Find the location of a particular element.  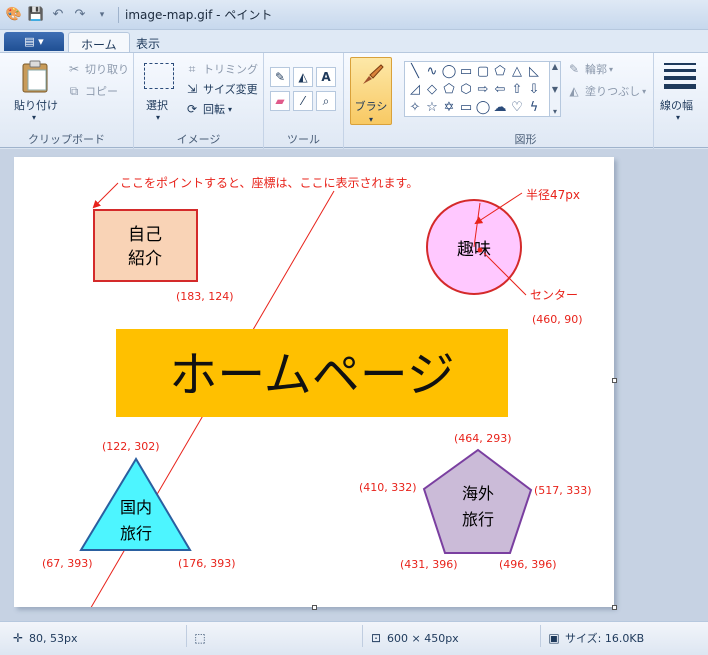

note-arrow-corner is located at coordinates (105, 195).